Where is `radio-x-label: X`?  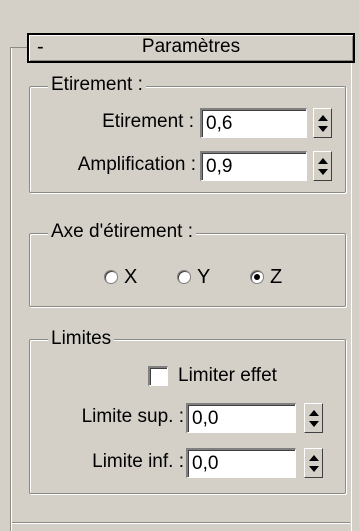
radio-x-label: X is located at coordinates (130, 277).